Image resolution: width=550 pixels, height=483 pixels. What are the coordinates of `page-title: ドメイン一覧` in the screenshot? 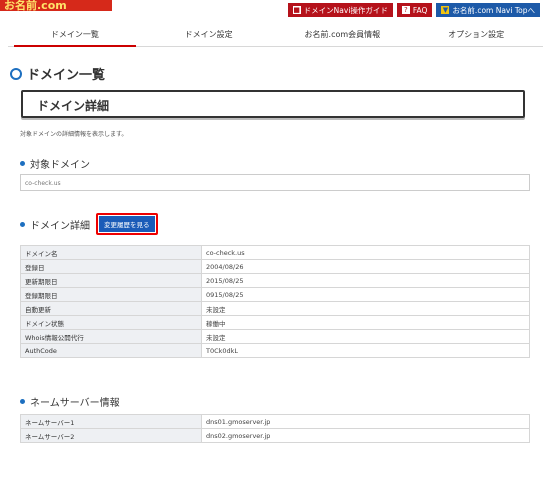 It's located at (57, 73).